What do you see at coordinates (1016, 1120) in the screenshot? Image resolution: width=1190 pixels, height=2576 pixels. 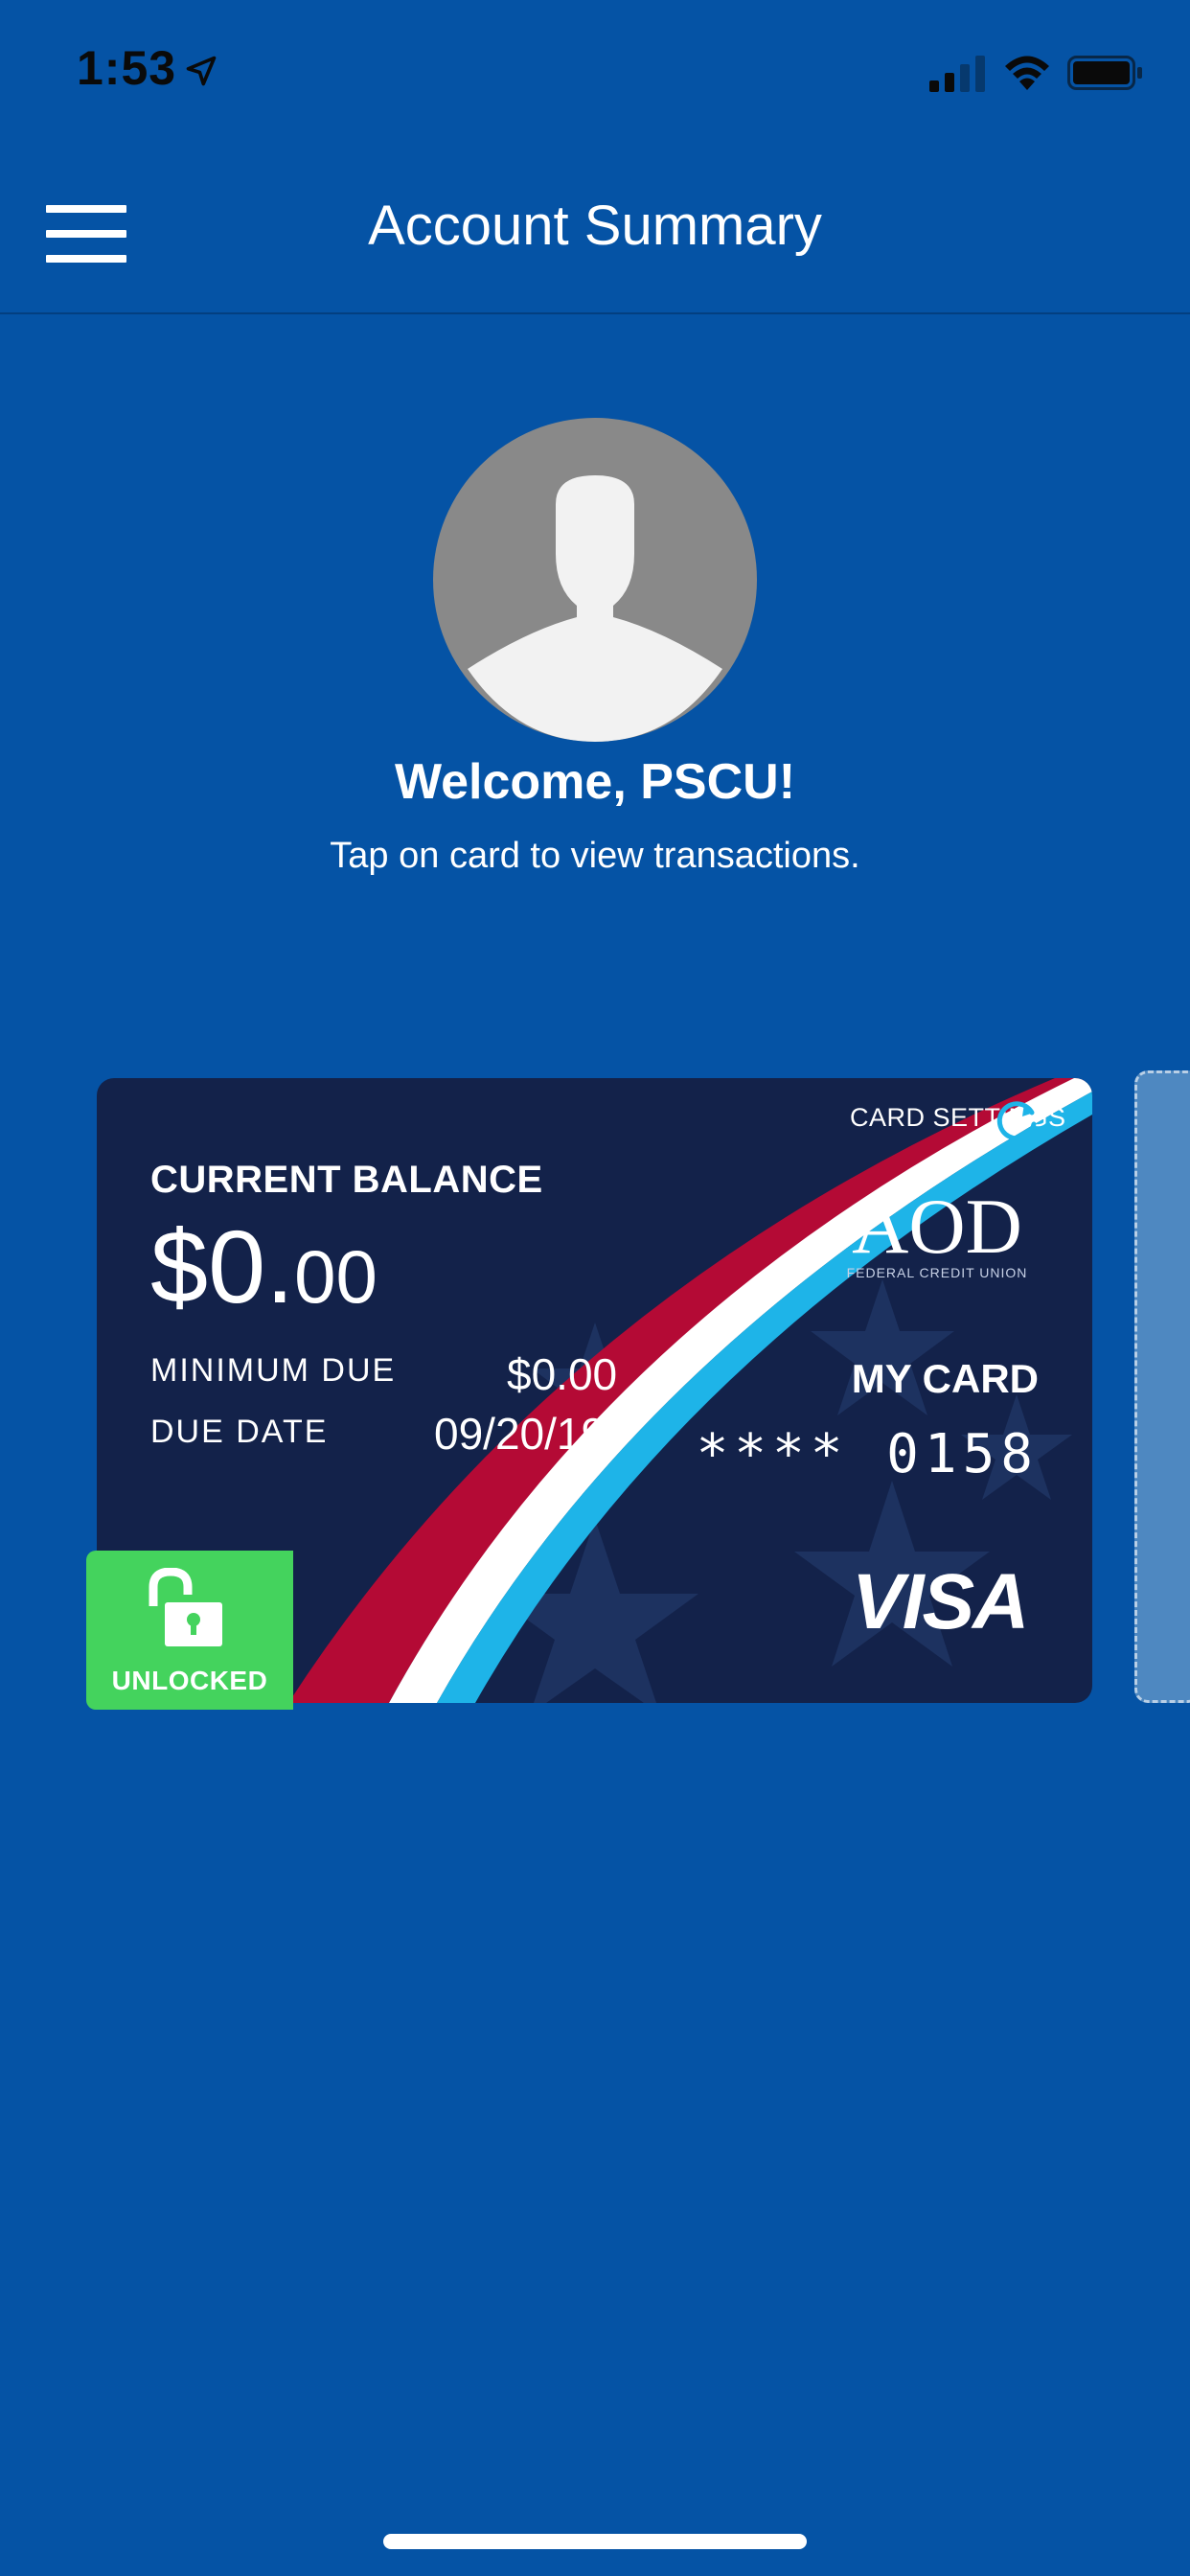 I see `refresh-icon` at bounding box center [1016, 1120].